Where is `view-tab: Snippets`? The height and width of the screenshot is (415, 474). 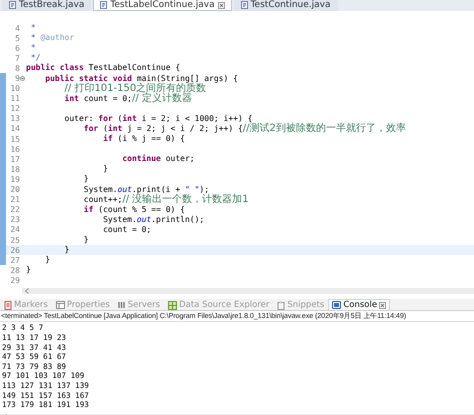 view-tab: Snippets is located at coordinates (300, 304).